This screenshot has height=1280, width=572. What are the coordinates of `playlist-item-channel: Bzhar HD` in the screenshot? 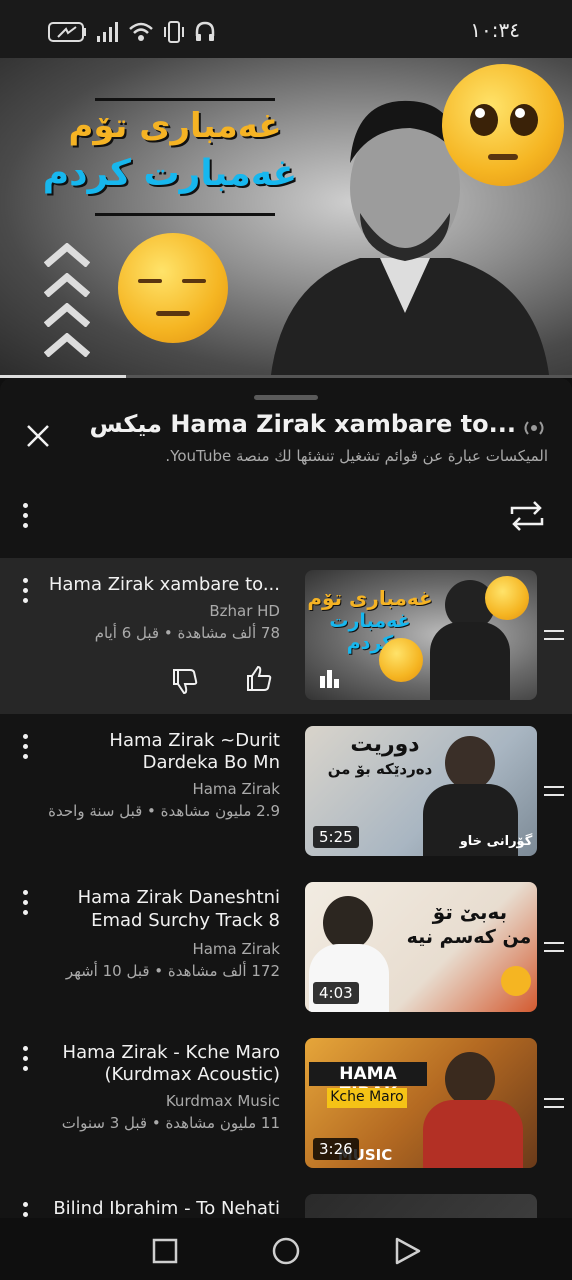 It's located at (244, 611).